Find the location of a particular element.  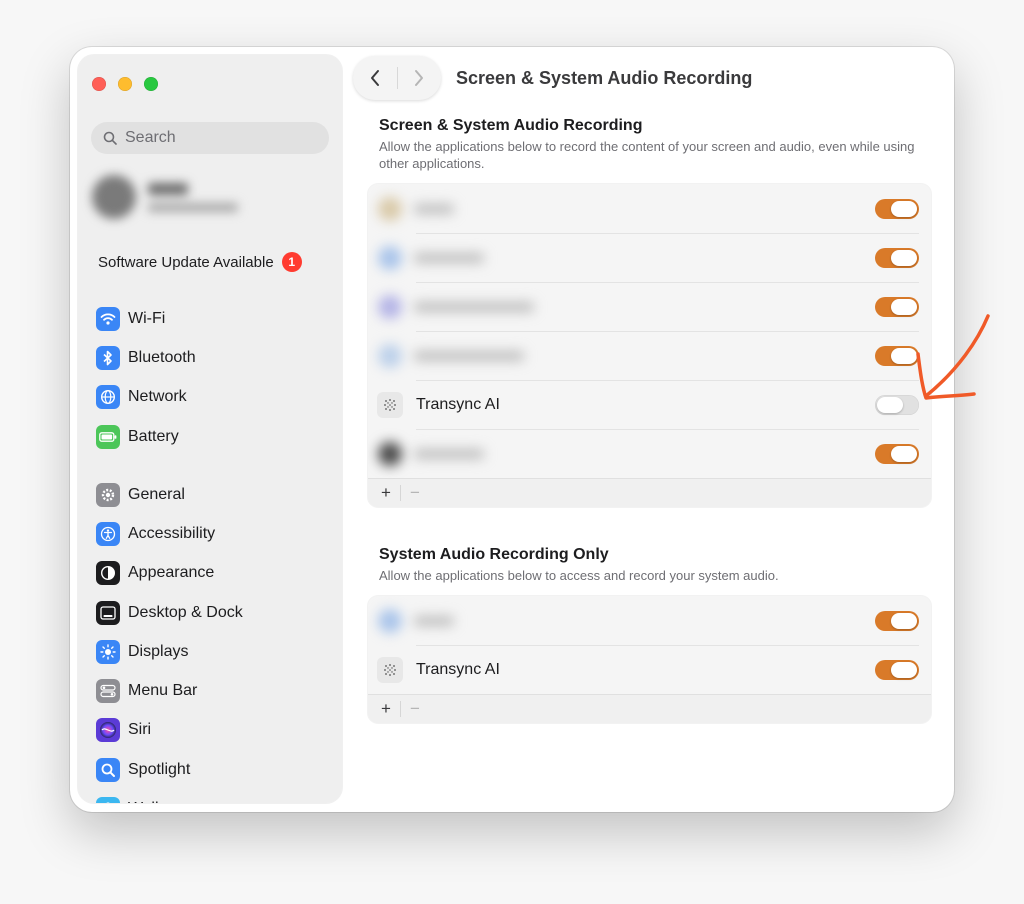

sidebar-item-wi-fi: Wi-Fi is located at coordinates (146, 318).